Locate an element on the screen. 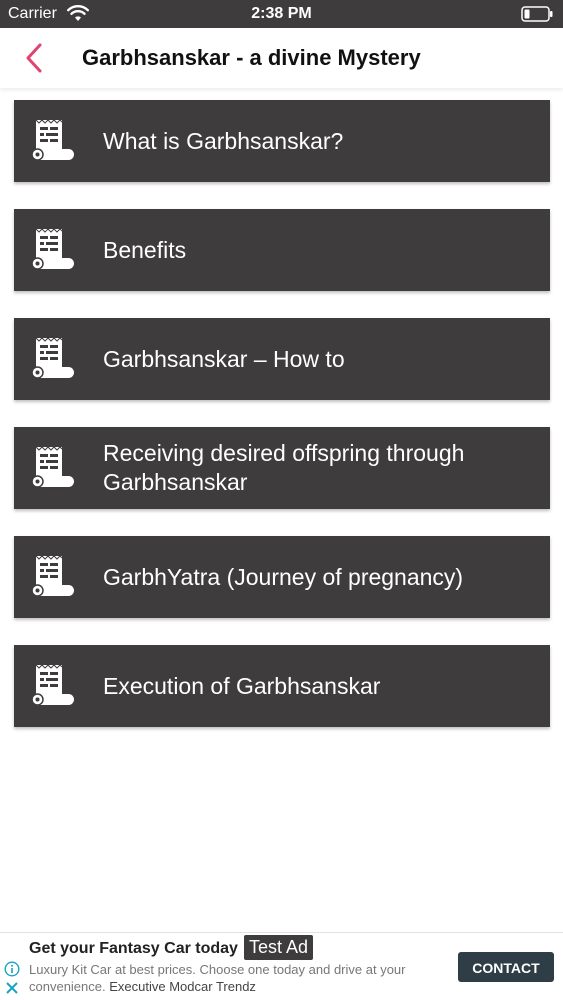 The width and height of the screenshot is (563, 1000). menu-item-benefits: Benefits is located at coordinates (282, 250).